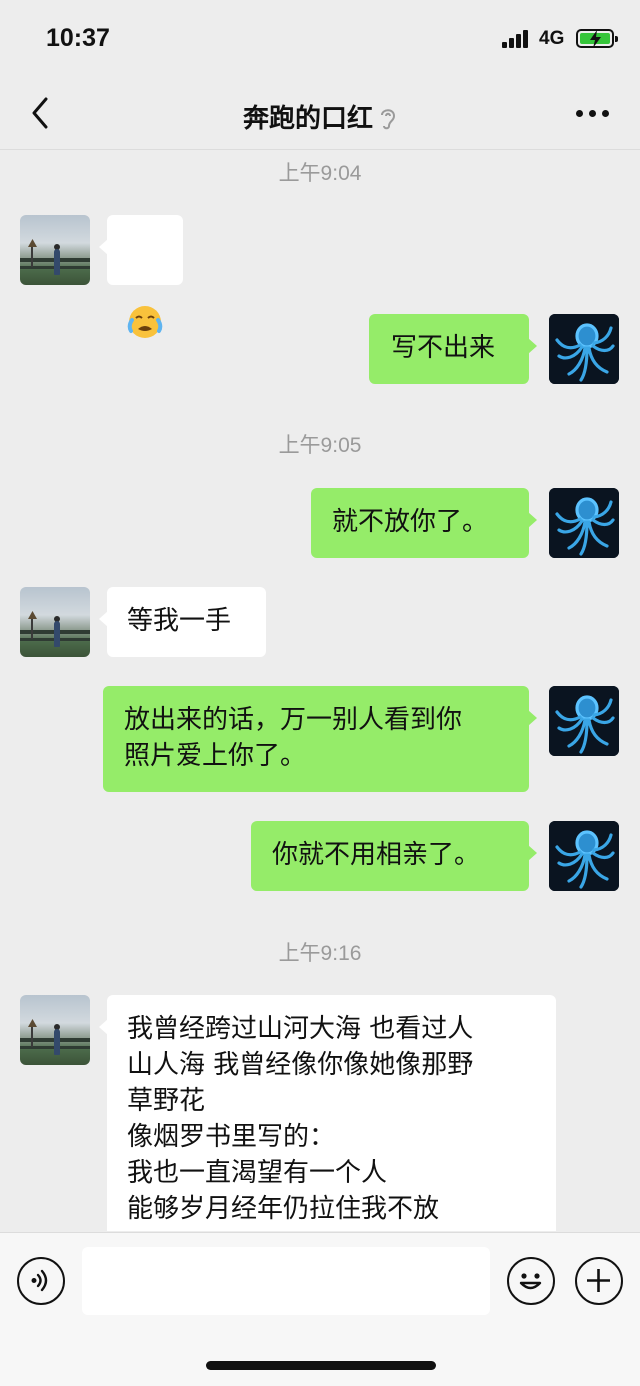  I want to click on ear-icon, so click(388, 118).